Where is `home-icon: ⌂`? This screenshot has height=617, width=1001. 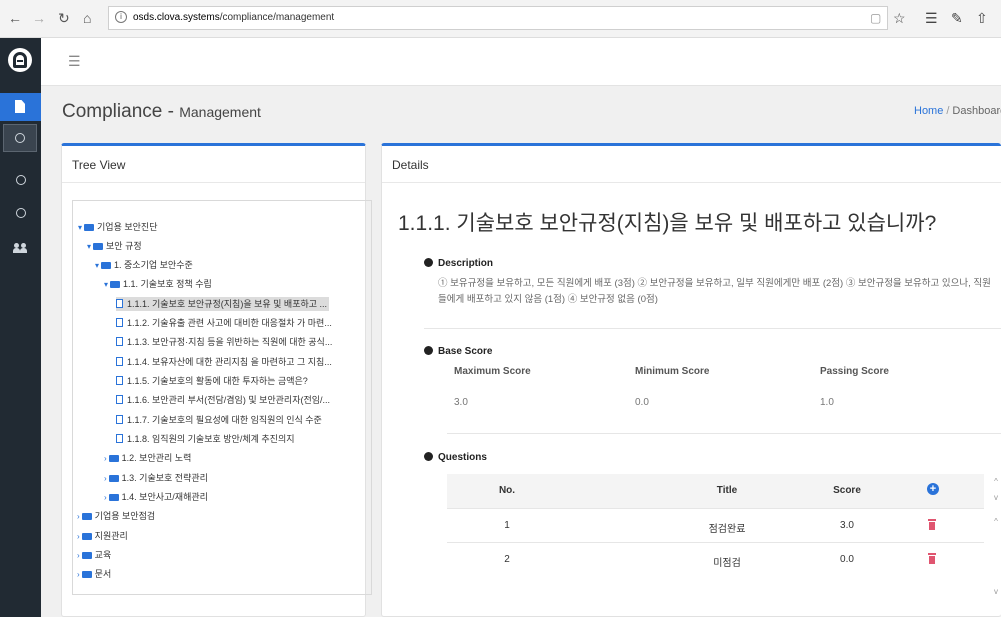
home-icon: ⌂ is located at coordinates (87, 18).